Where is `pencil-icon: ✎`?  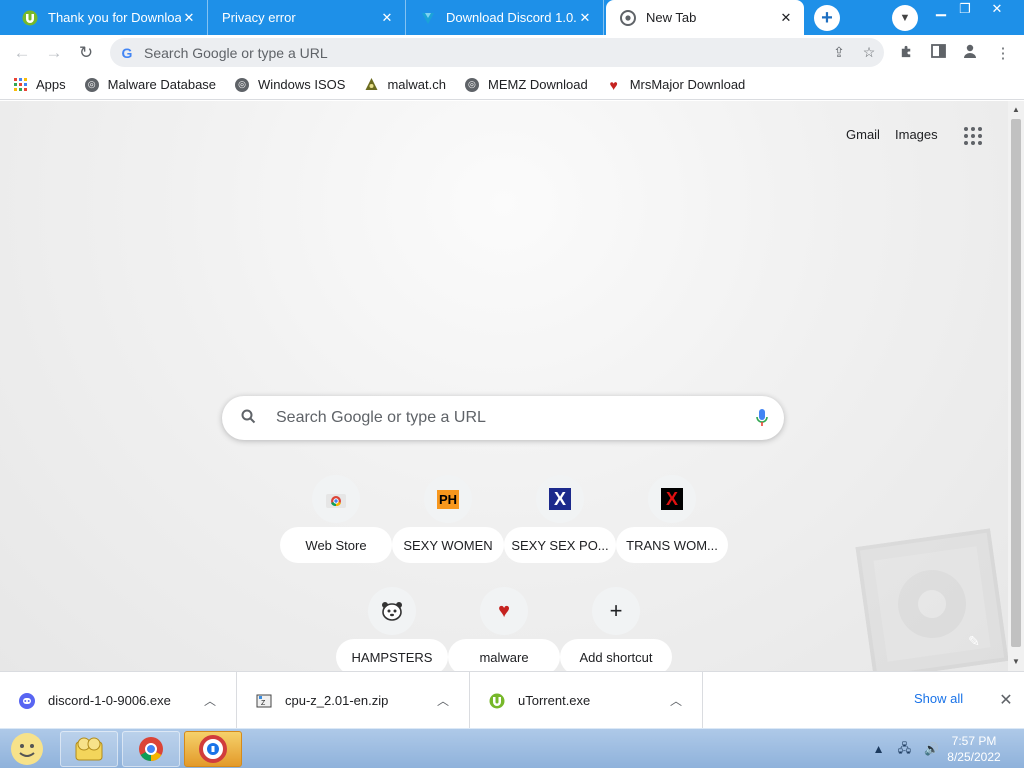 pencil-icon: ✎ is located at coordinates (974, 640).